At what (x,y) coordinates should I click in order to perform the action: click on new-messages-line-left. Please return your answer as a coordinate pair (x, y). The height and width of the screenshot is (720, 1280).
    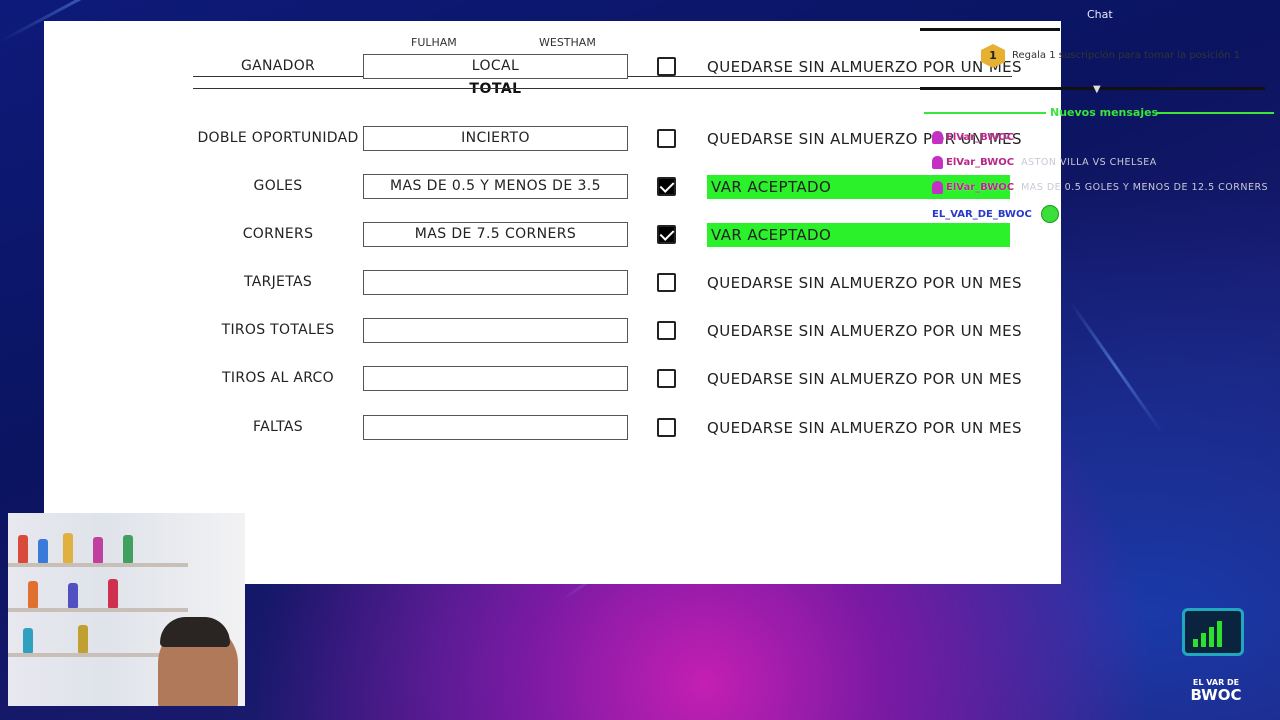
    Looking at the image, I should click on (985, 113).